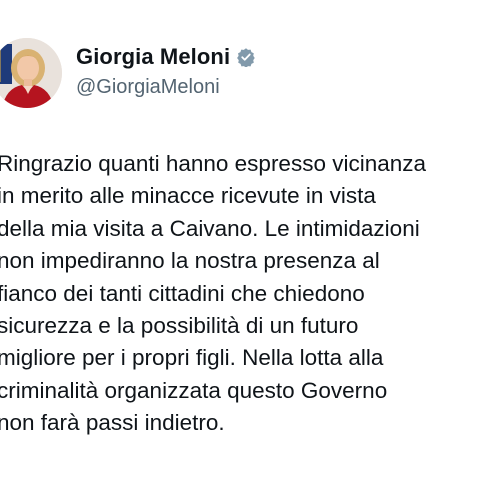 This screenshot has height=500, width=500. I want to click on tweet-line: fianco dei tanti cittadini che chiedono, so click(182, 293).